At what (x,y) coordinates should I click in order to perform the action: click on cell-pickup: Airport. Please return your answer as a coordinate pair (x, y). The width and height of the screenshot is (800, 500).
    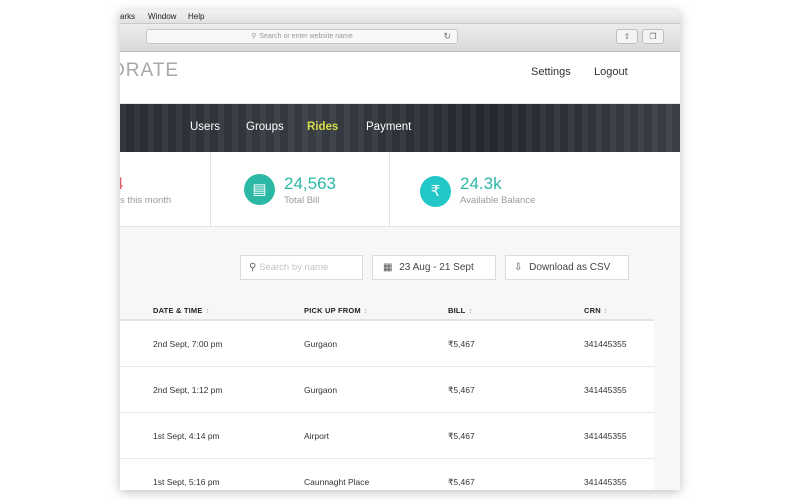
    Looking at the image, I should click on (317, 436).